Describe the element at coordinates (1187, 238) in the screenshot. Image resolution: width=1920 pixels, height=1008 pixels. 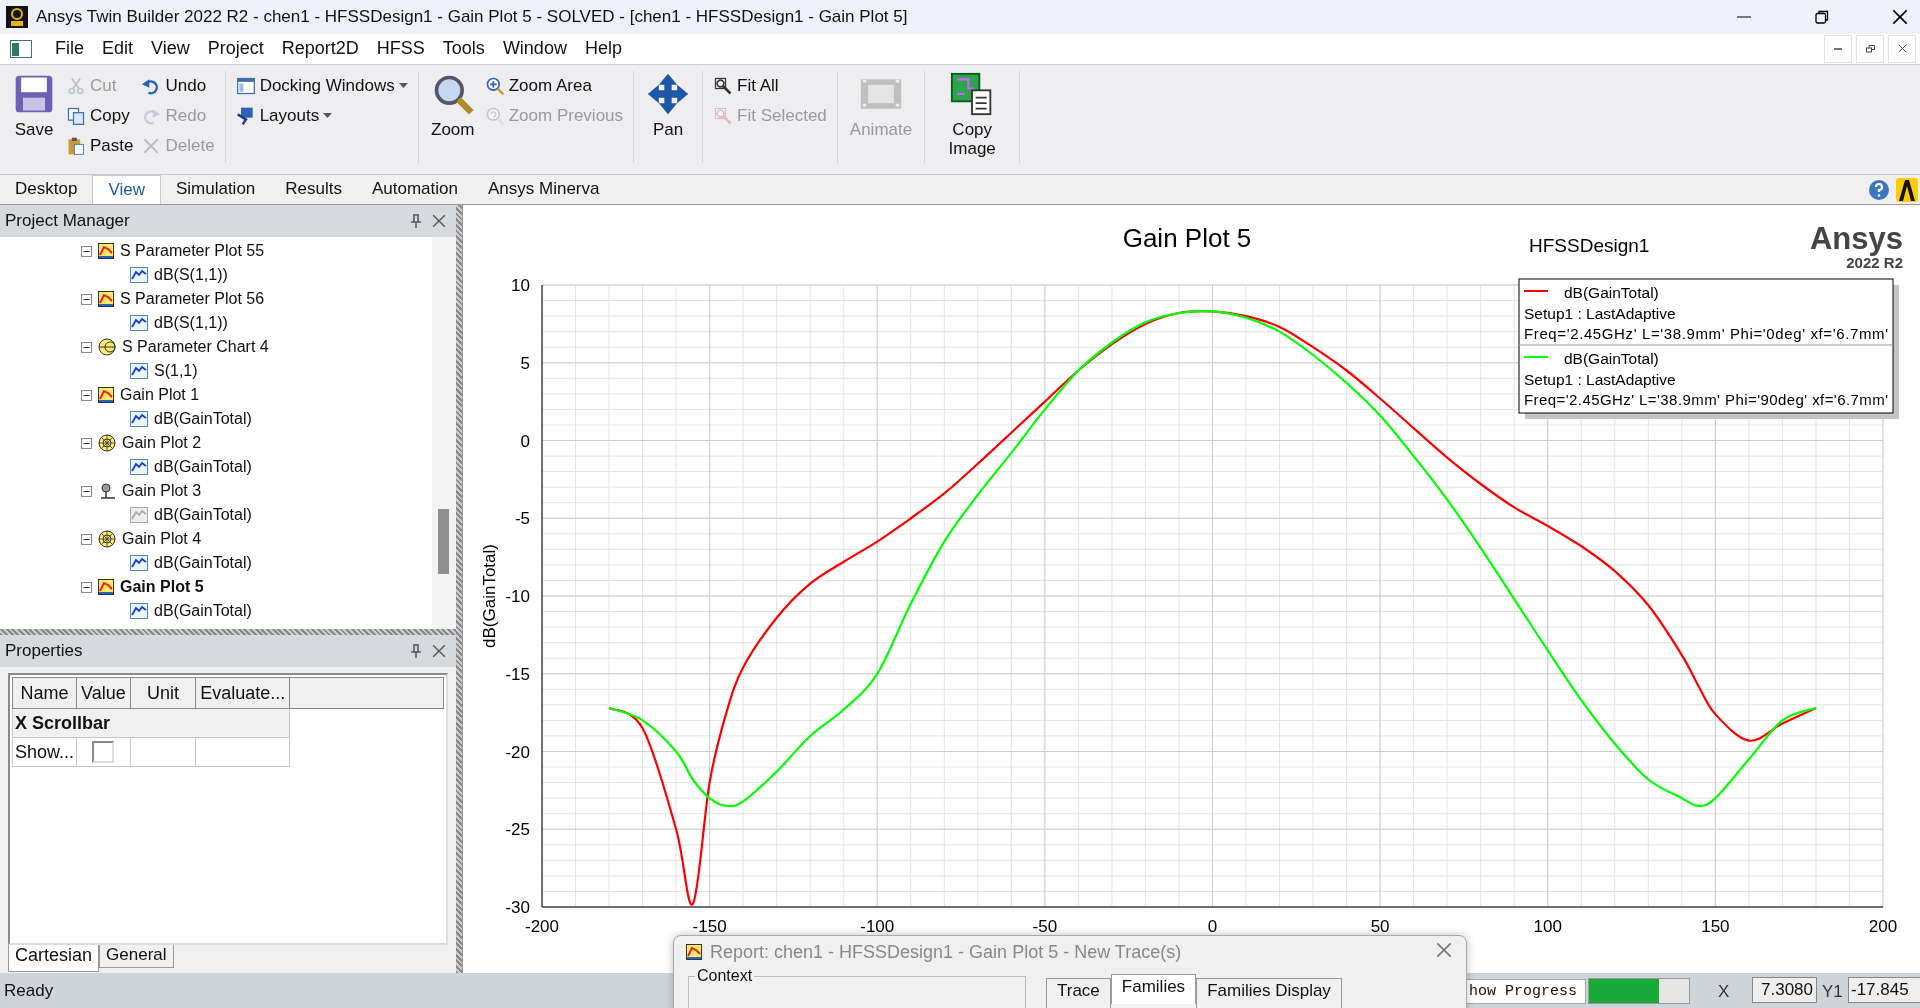
I see `chart-title: Gain Plot 5` at that location.